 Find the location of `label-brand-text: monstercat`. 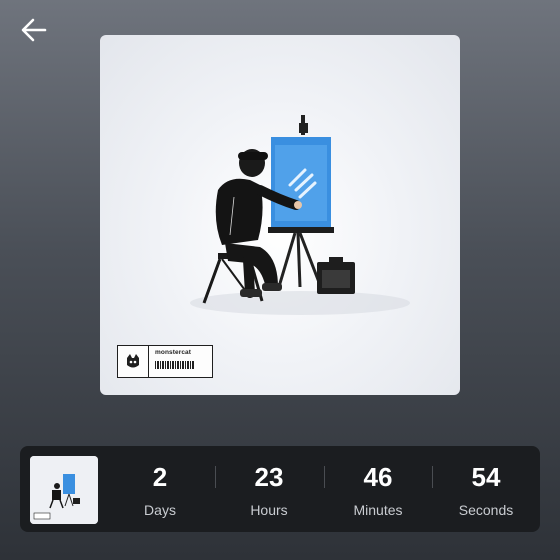

label-brand-text: monstercat is located at coordinates (173, 352).